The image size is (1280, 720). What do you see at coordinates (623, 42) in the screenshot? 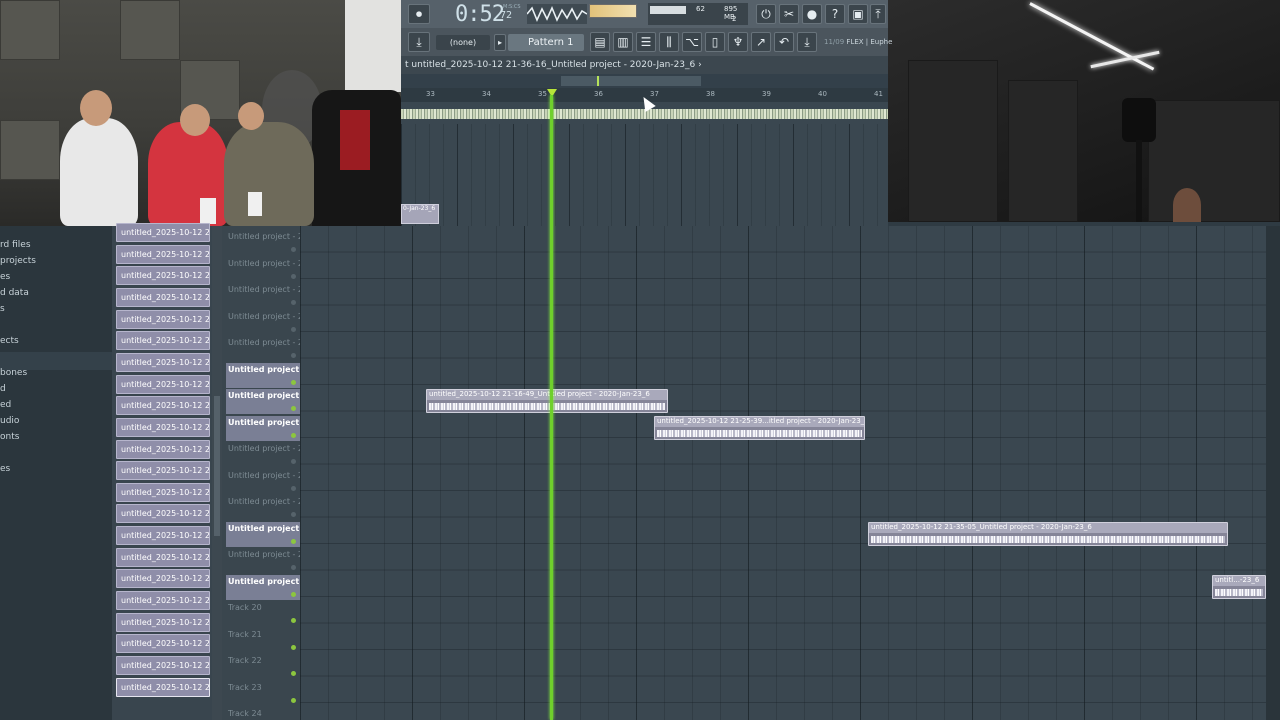
I see `piano-roll-icon: ▥` at bounding box center [623, 42].